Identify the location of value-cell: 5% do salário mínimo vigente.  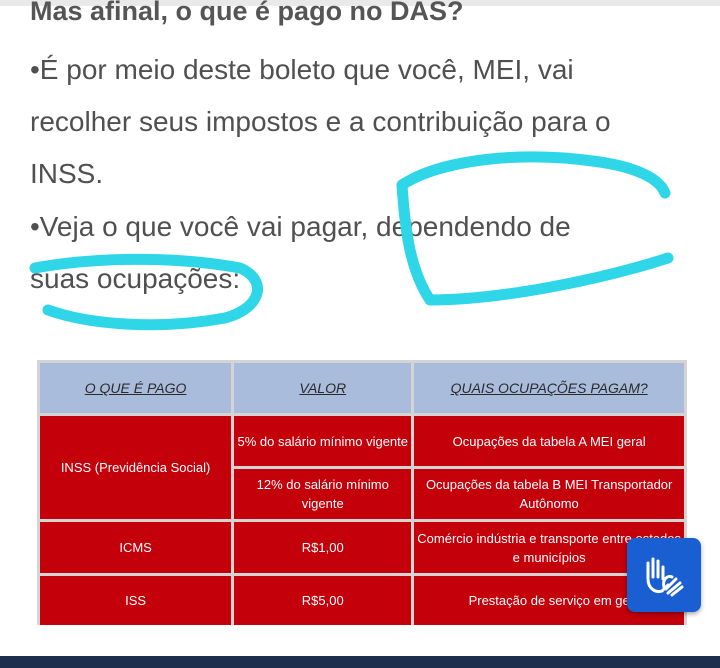
(323, 441).